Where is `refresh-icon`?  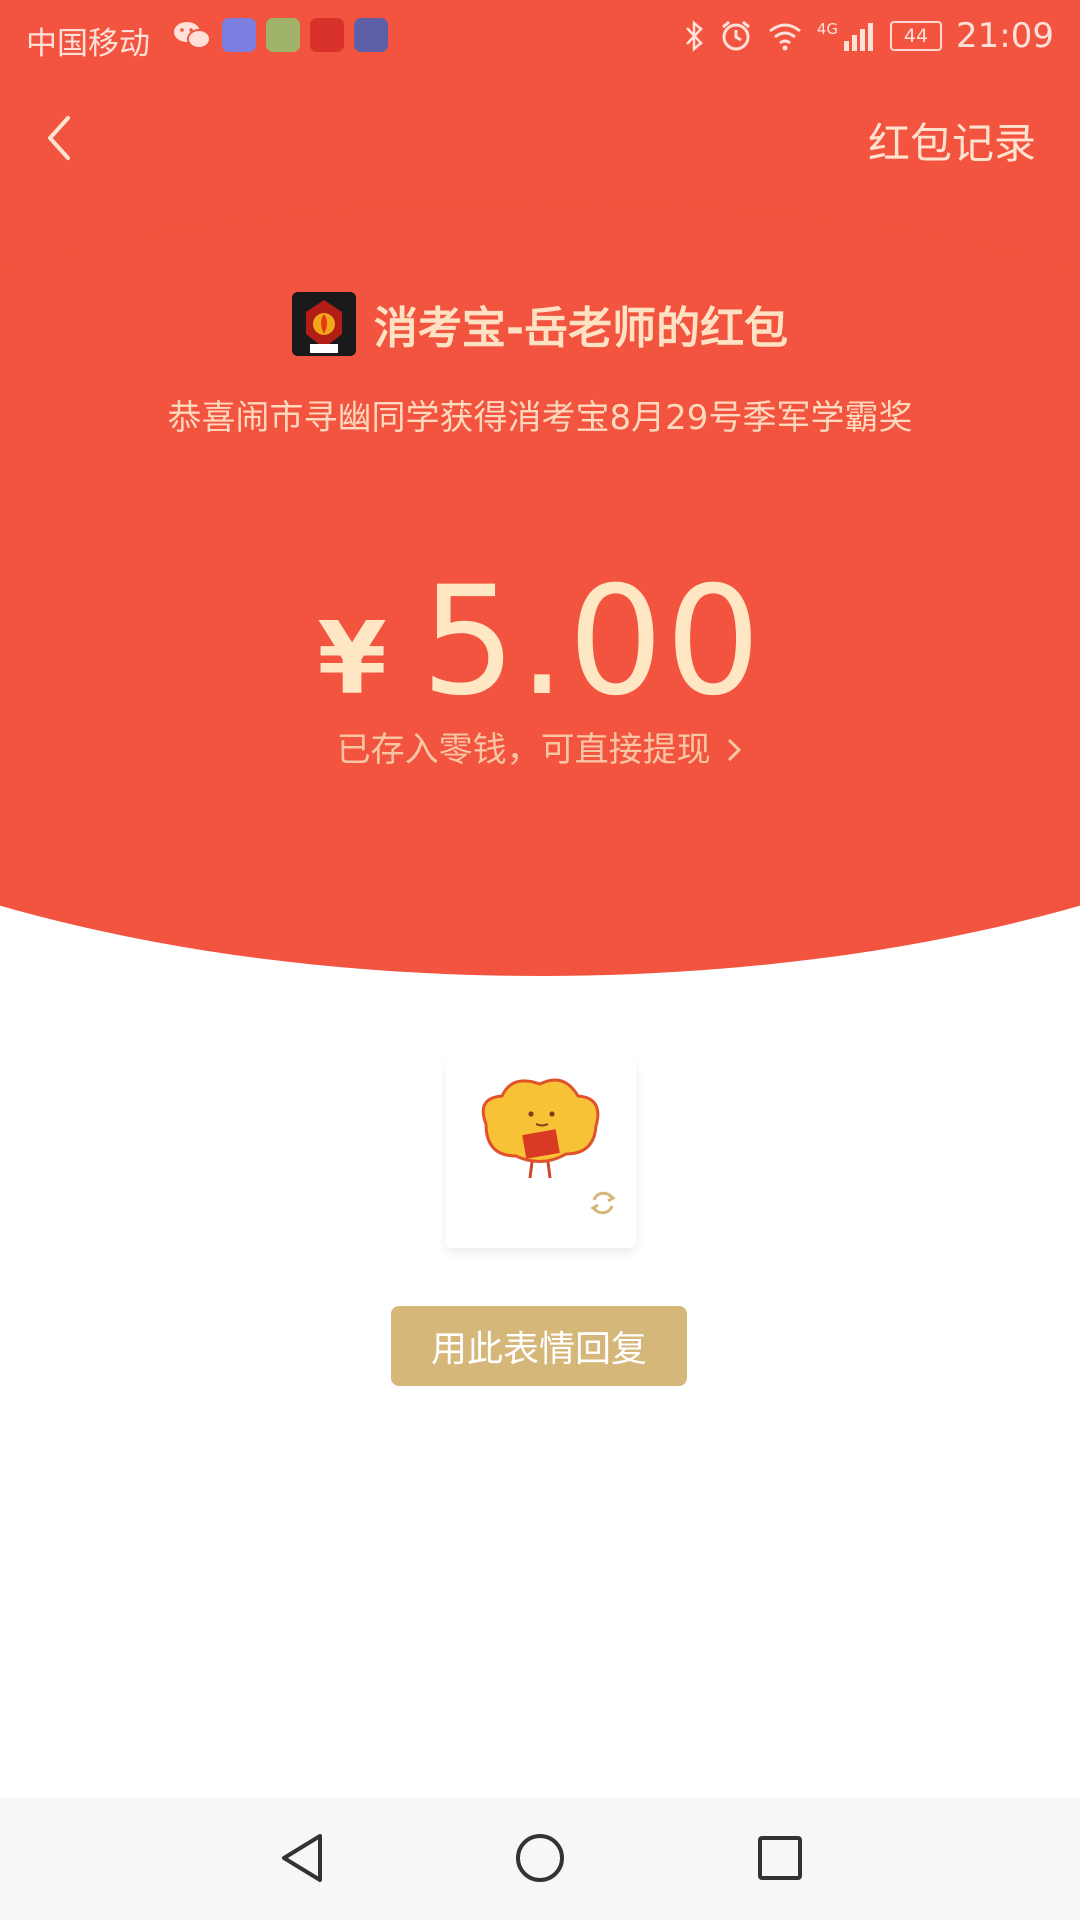
refresh-icon is located at coordinates (603, 1203).